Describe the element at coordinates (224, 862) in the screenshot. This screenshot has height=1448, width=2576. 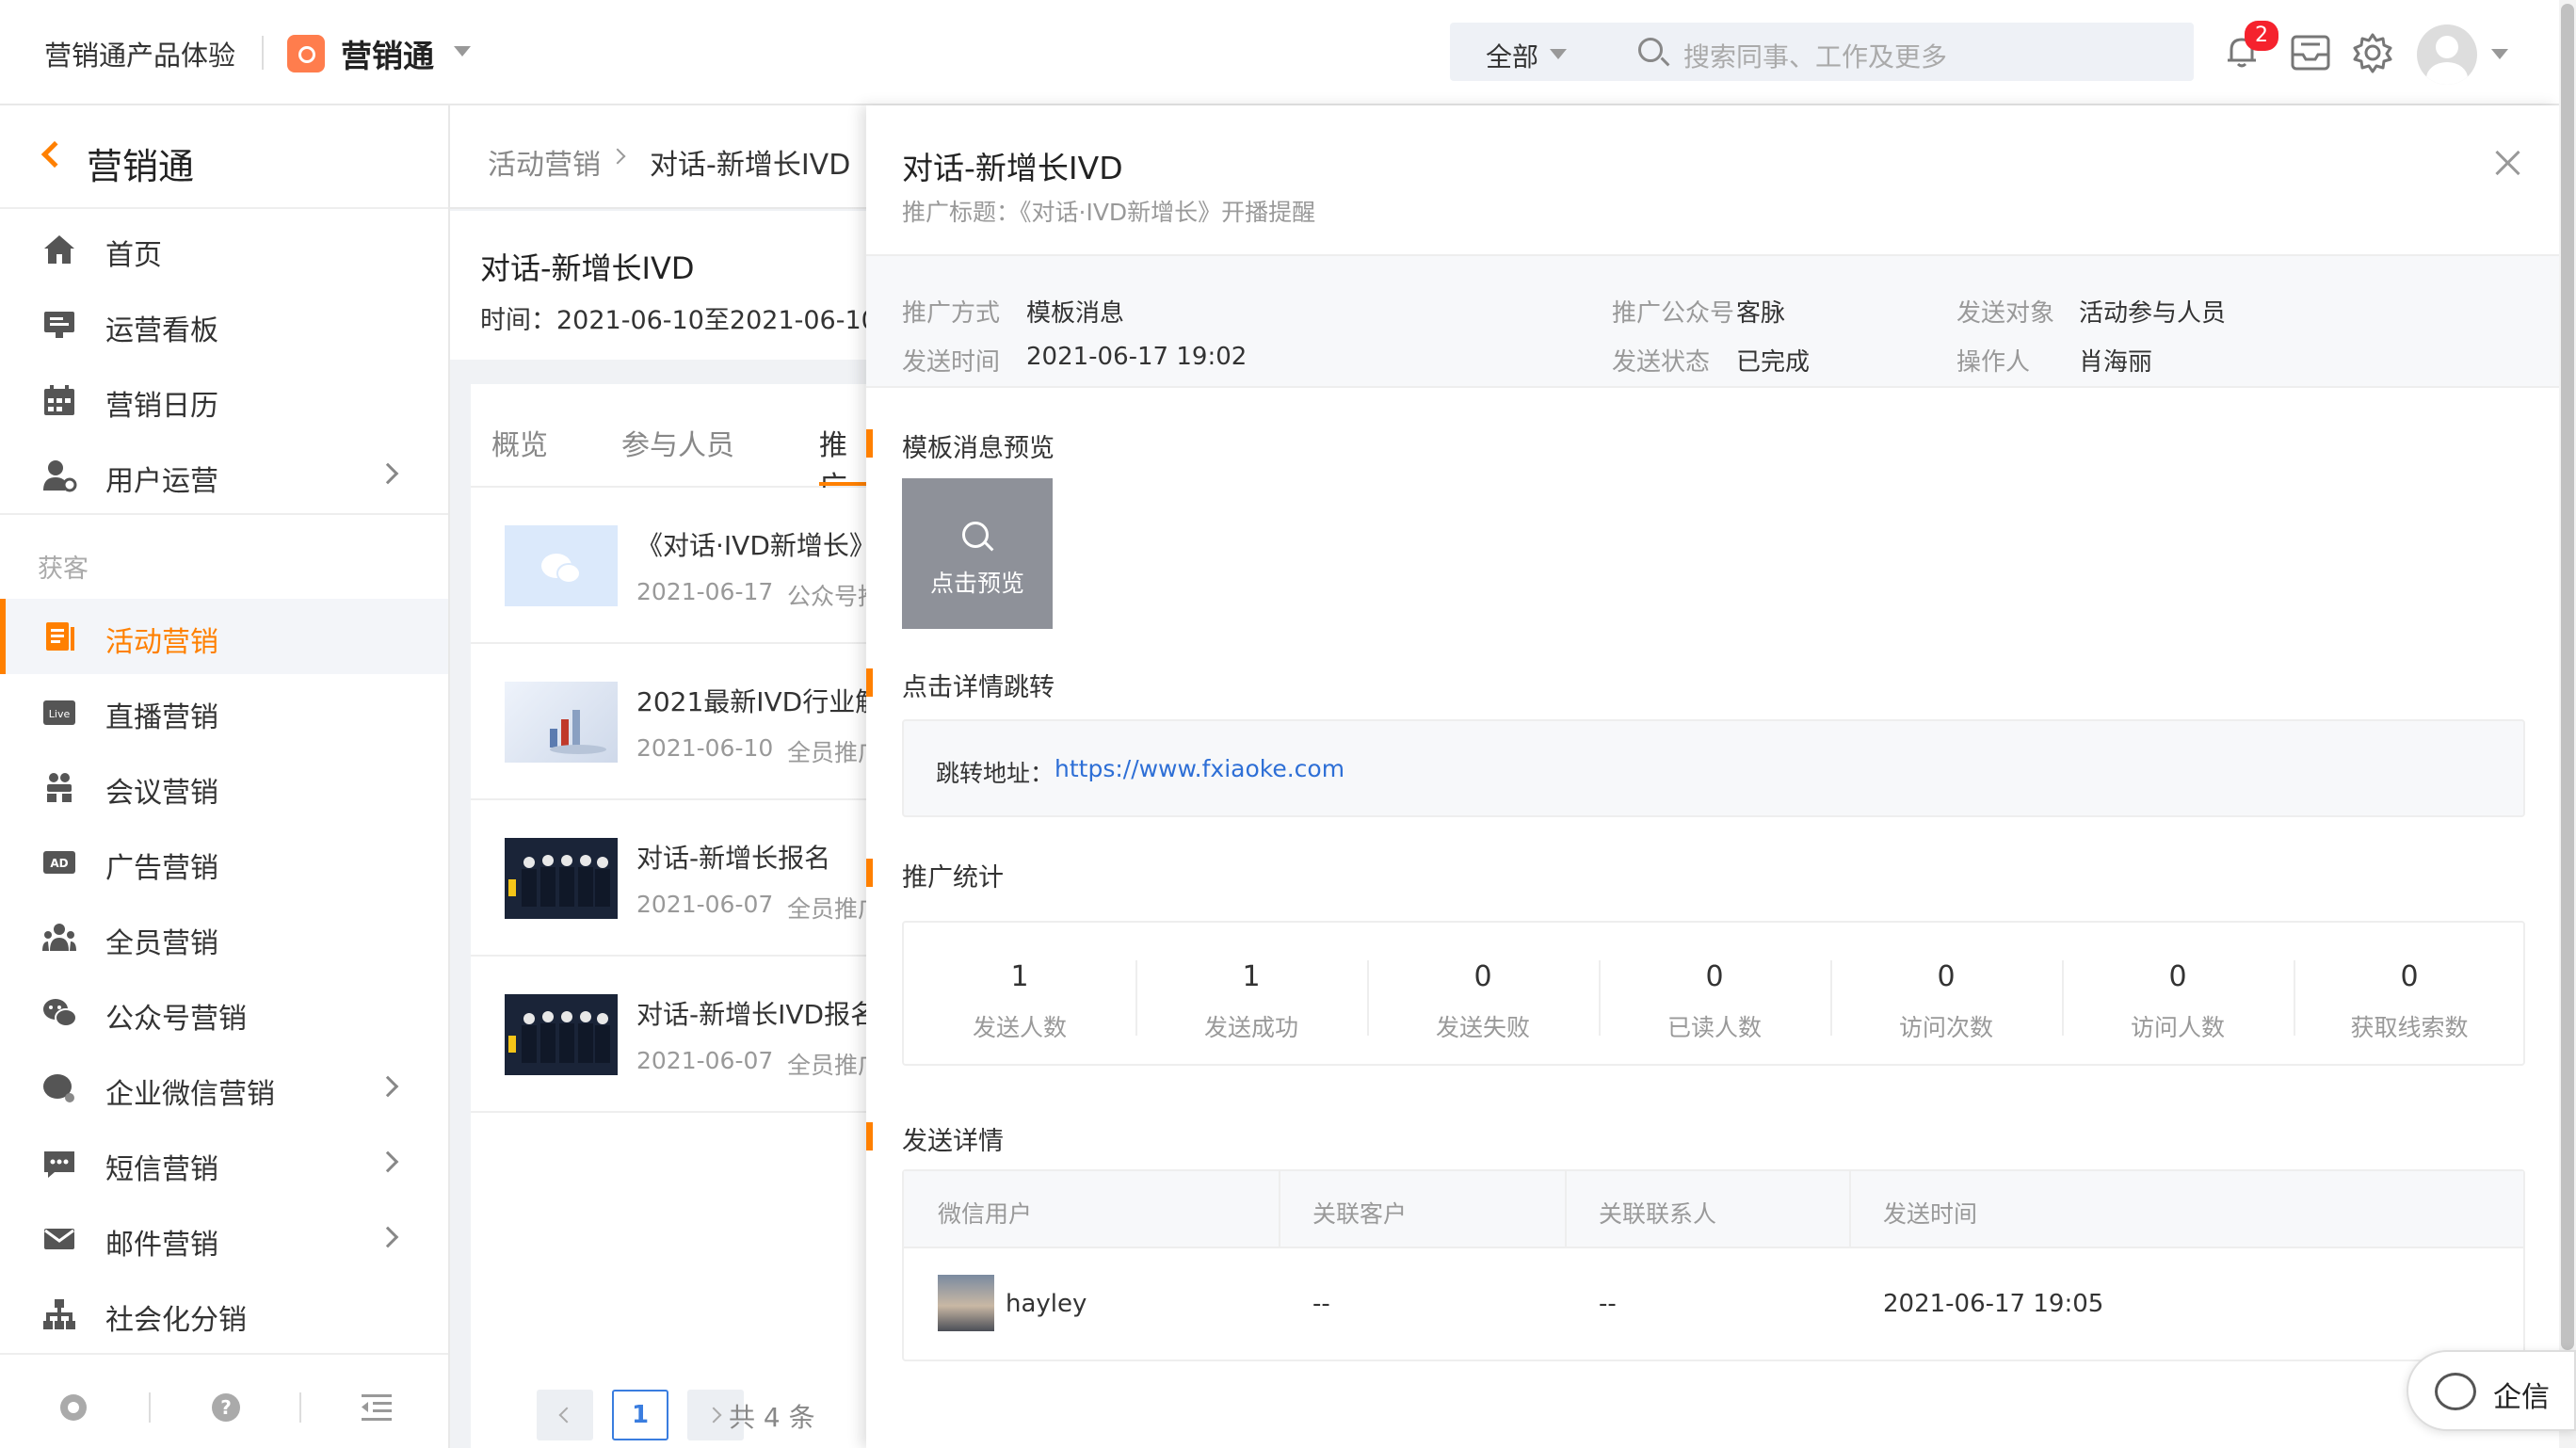
I see `sidebar-item-ad-marketing: AD 广告营销` at that location.